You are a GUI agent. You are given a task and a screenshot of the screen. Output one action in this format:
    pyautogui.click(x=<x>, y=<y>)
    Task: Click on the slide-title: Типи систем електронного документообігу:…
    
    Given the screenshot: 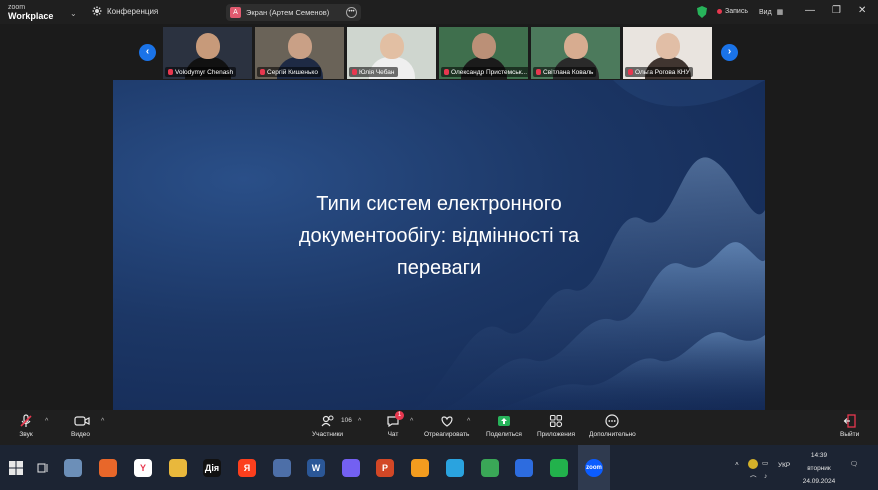 What is the action you would take?
    pyautogui.click(x=439, y=236)
    